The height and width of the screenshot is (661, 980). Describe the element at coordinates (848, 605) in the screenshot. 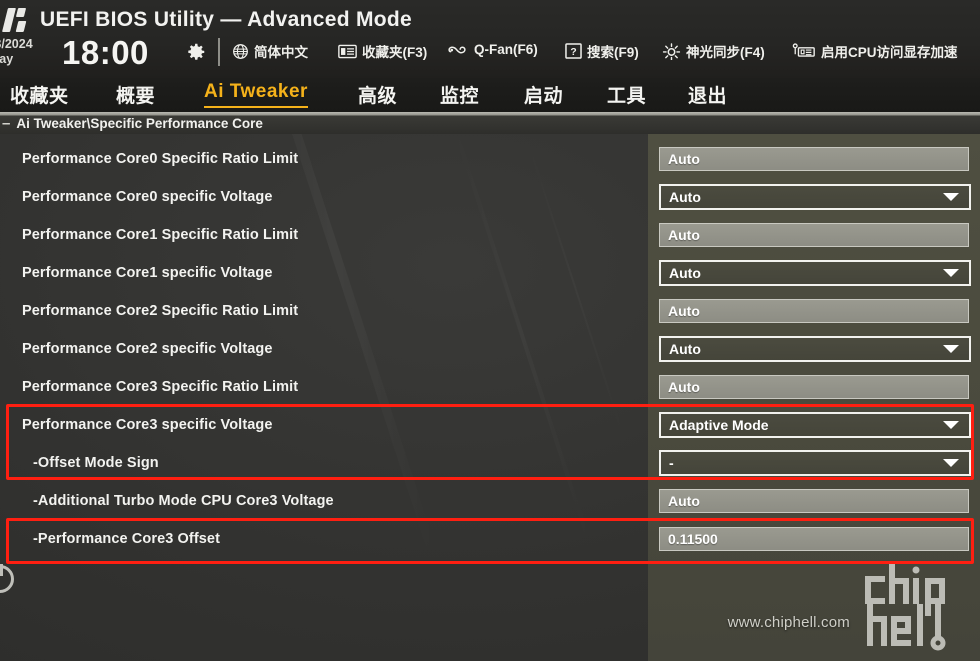

I see `watermark: www.chiphell.com` at that location.